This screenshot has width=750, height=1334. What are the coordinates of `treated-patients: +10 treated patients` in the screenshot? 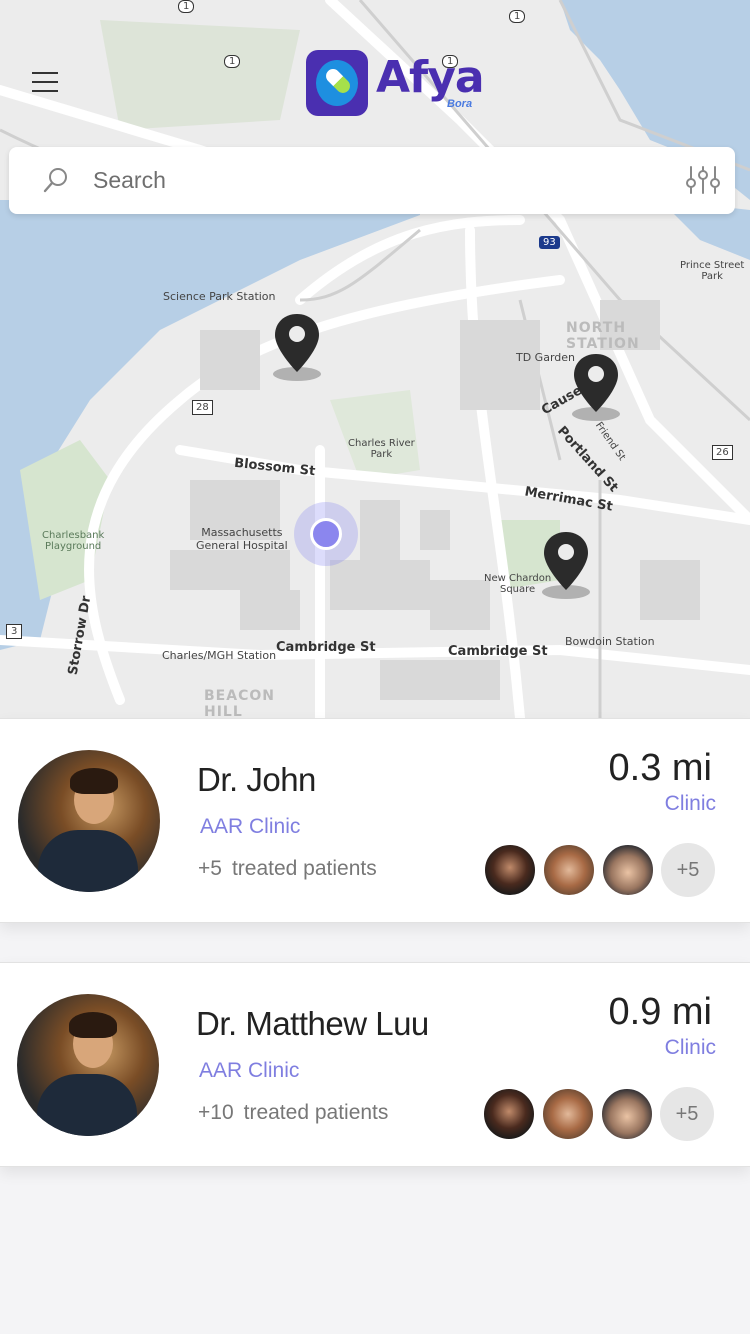 It's located at (293, 1113).